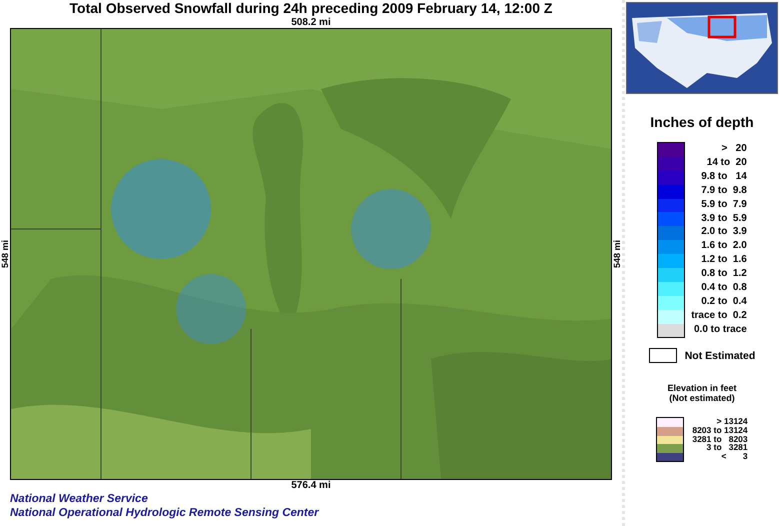  What do you see at coordinates (724, 274) in the screenshot?
I see `legend-label: 0.8 to 1.2` at bounding box center [724, 274].